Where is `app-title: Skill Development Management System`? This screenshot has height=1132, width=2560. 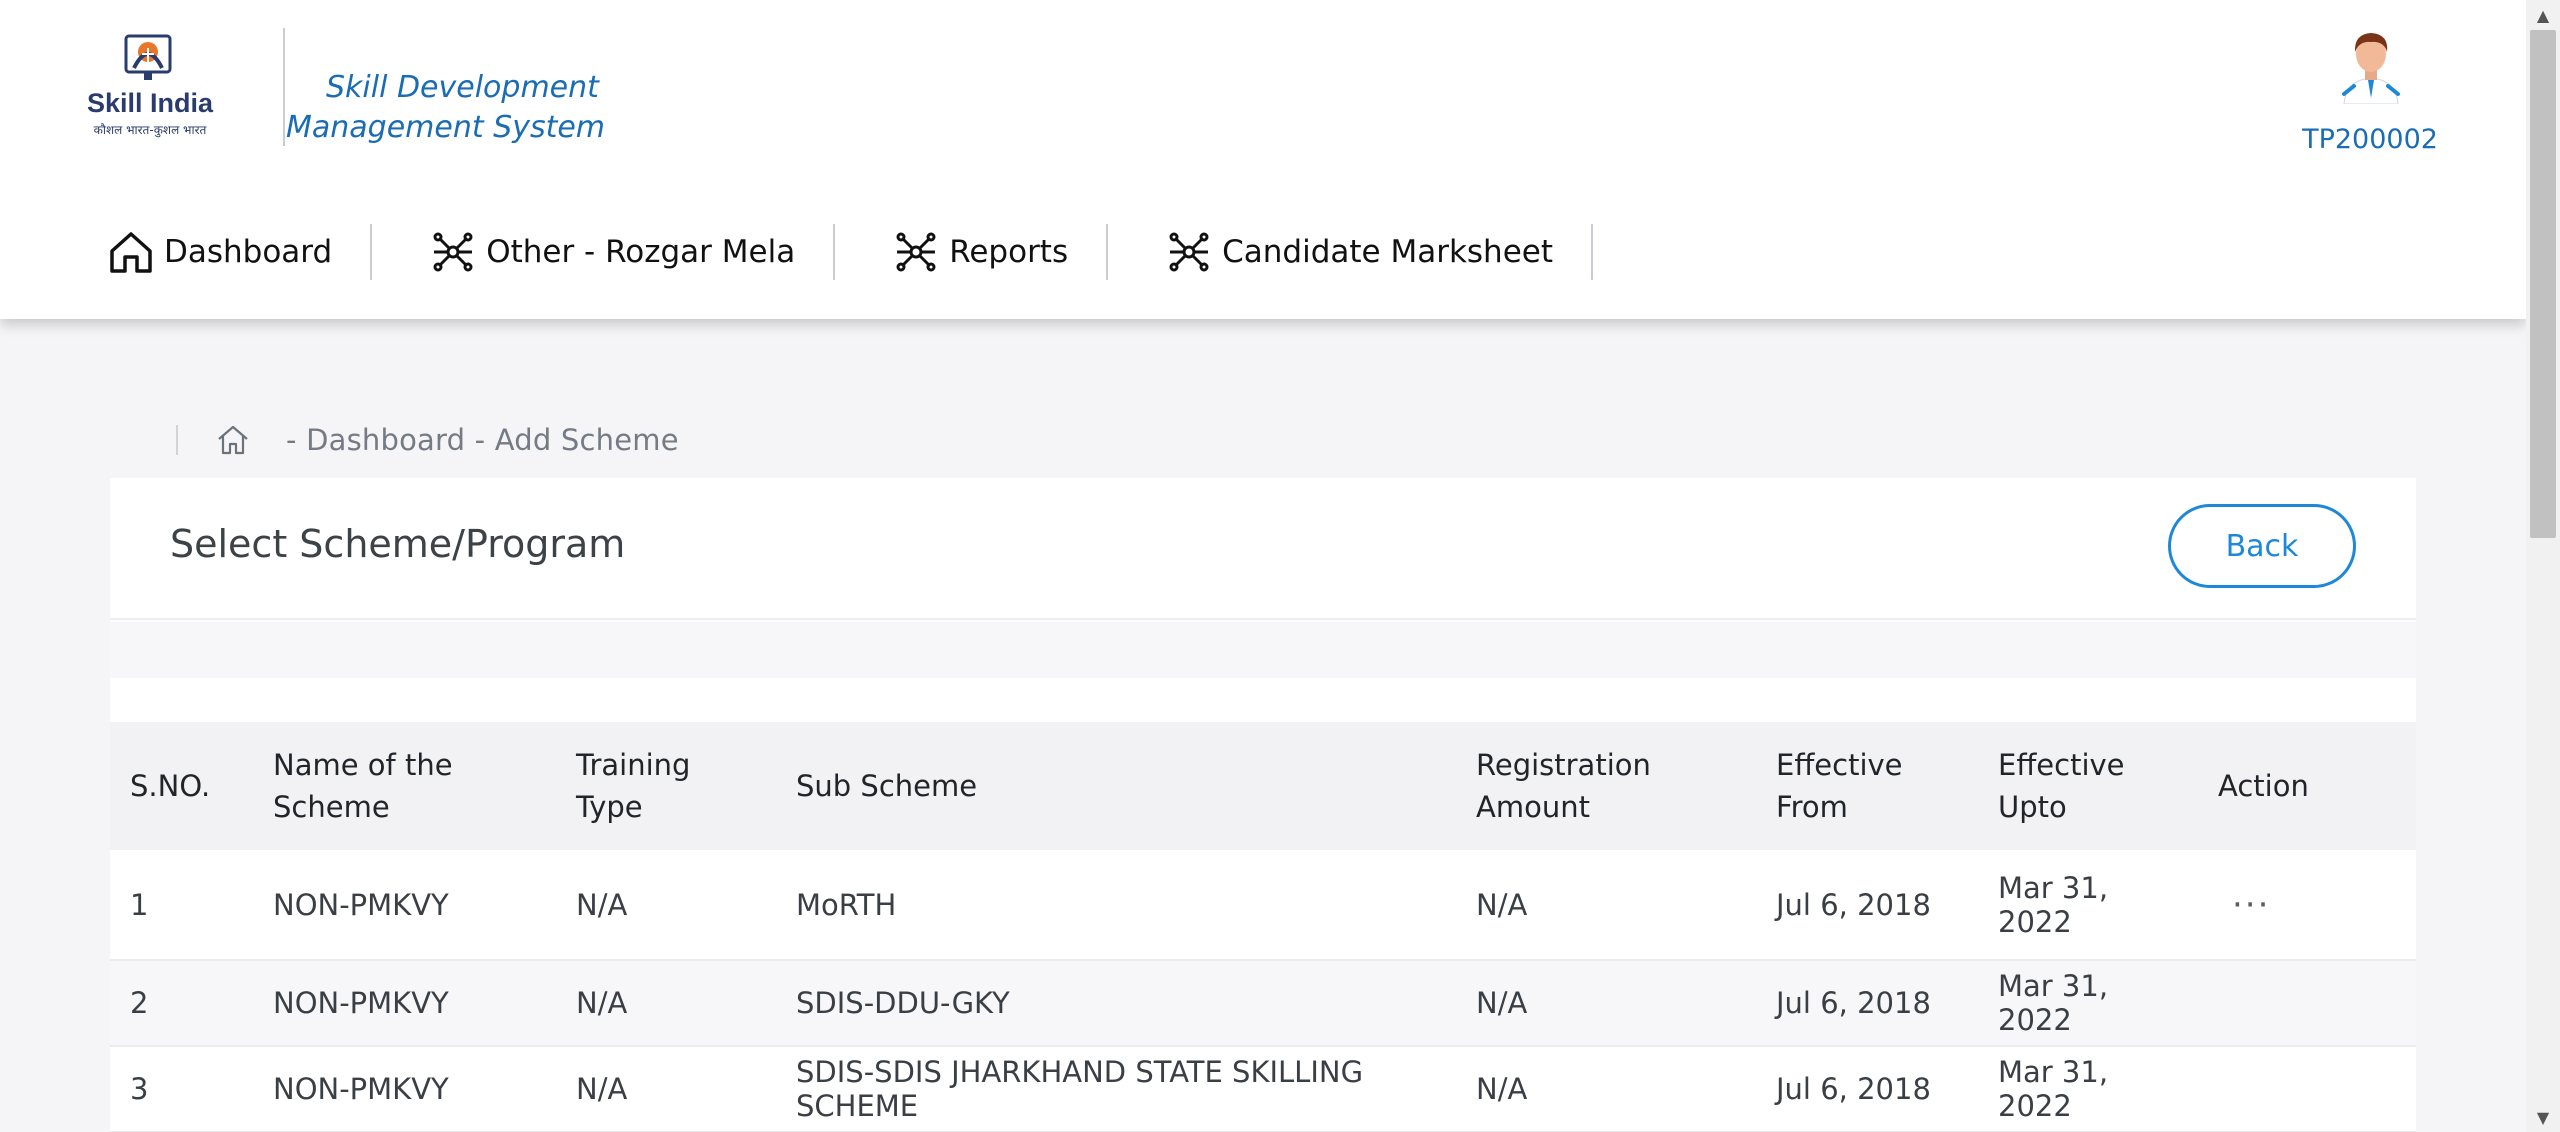
app-title: Skill Development Management System is located at coordinates (446, 107).